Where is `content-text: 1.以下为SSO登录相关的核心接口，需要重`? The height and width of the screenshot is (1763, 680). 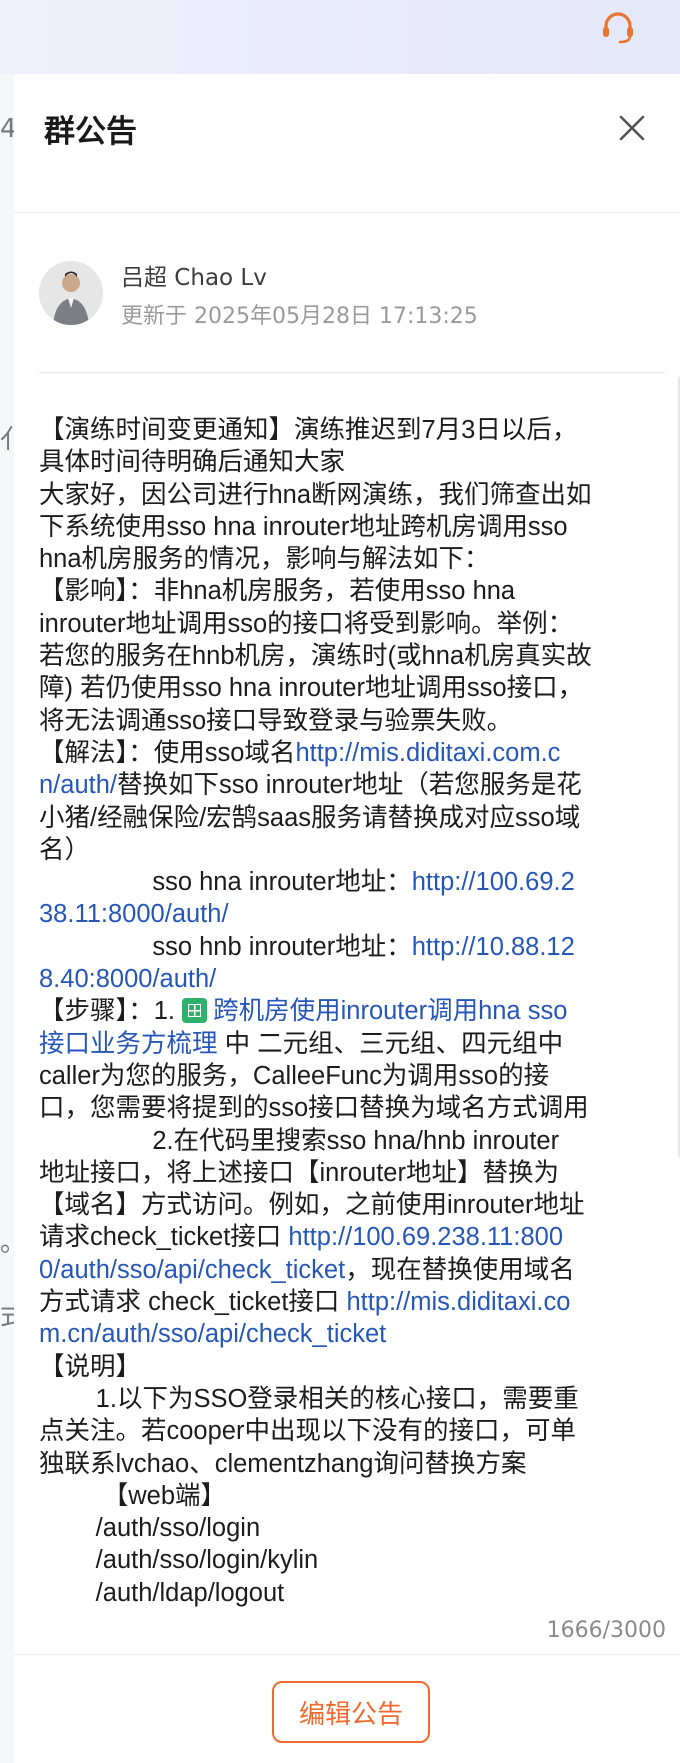
content-text: 1.以下为SSO登录相关的核心接口，需要重 is located at coordinates (309, 1398).